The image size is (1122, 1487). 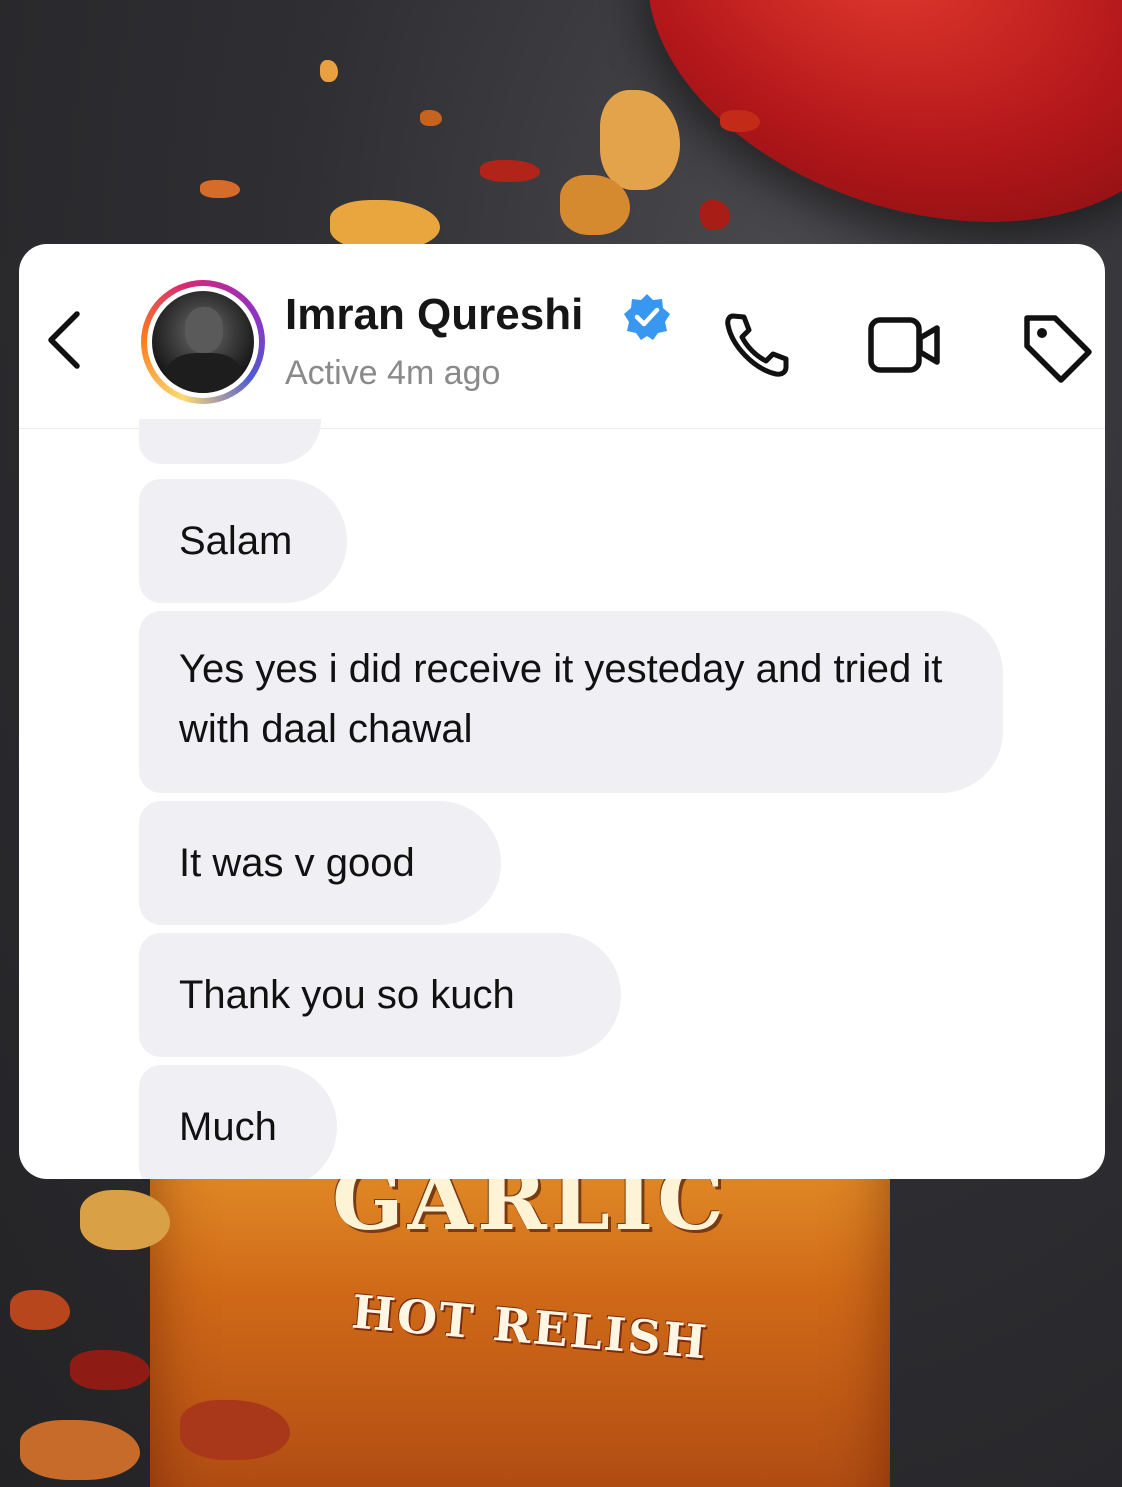 I want to click on verified-badge-icon, so click(x=647, y=317).